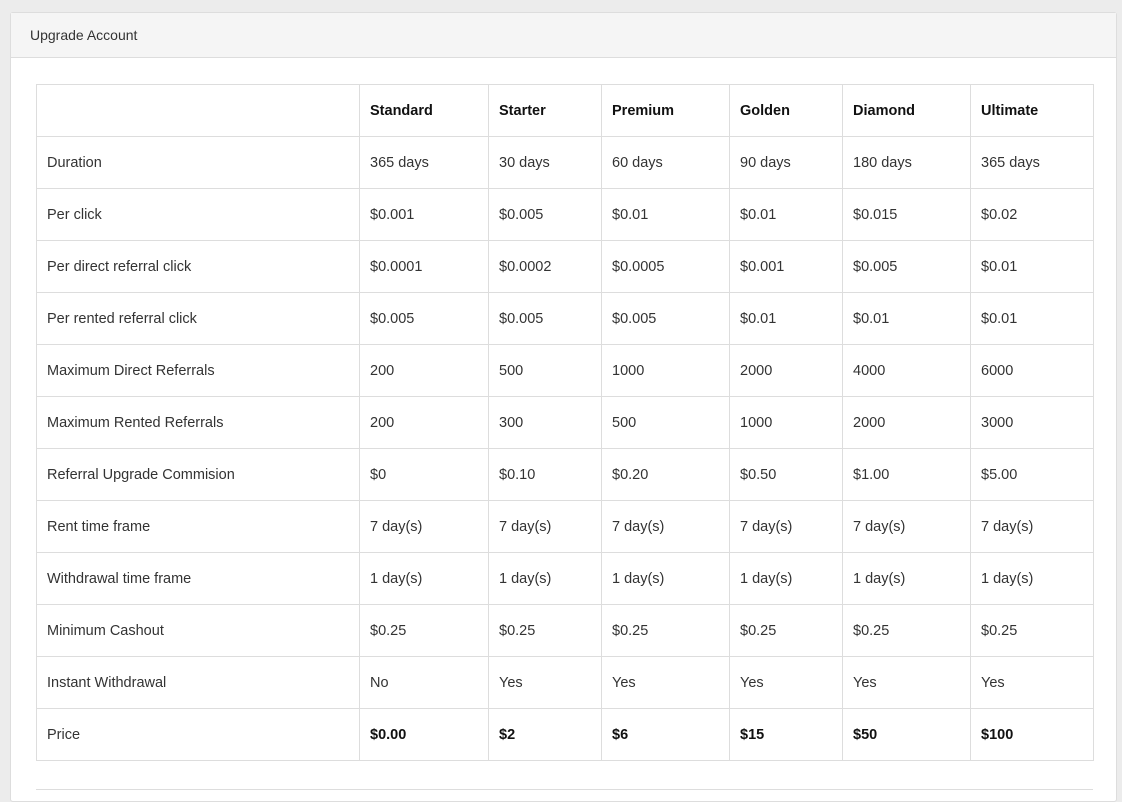 Image resolution: width=1122 pixels, height=802 pixels. Describe the element at coordinates (1032, 422) in the screenshot. I see `plan-value-cell: 3000` at that location.